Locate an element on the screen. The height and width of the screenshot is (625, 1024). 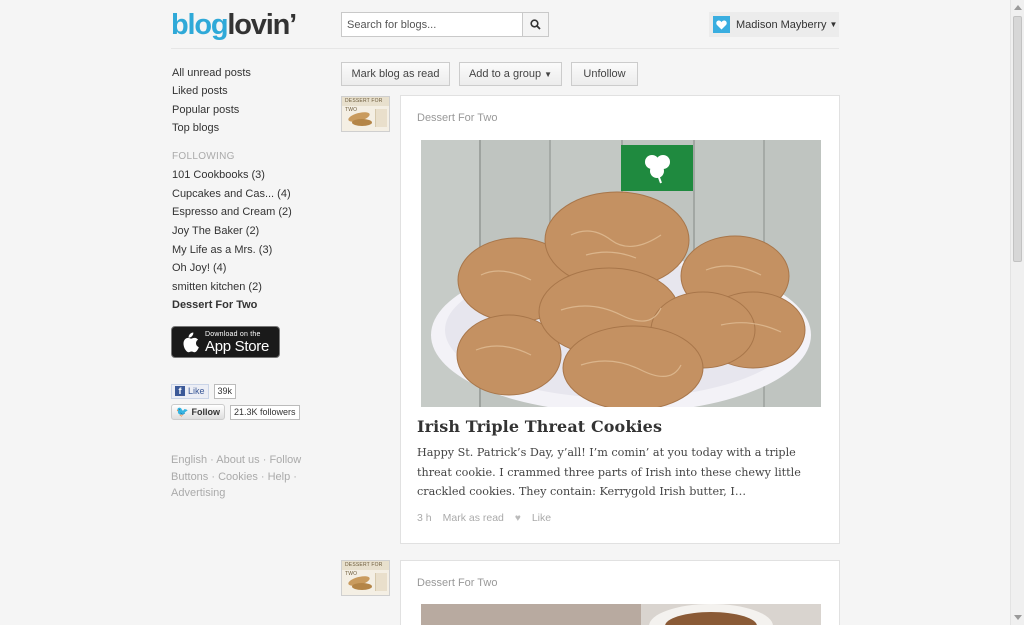
search-box is located at coordinates (445, 24).